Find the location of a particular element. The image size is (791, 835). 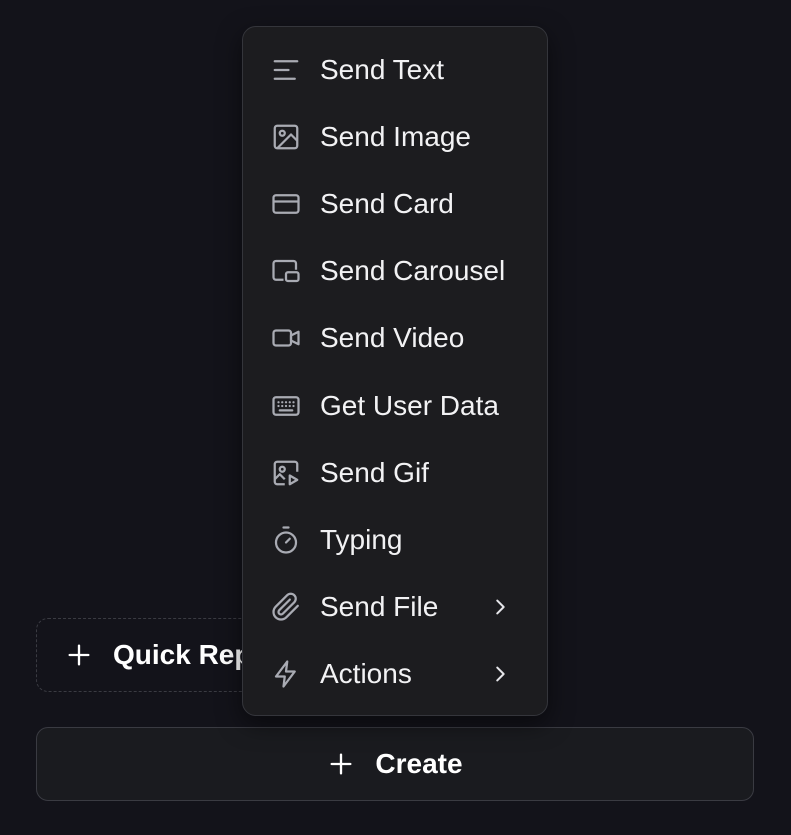

text-lines-icon is located at coordinates (286, 70).